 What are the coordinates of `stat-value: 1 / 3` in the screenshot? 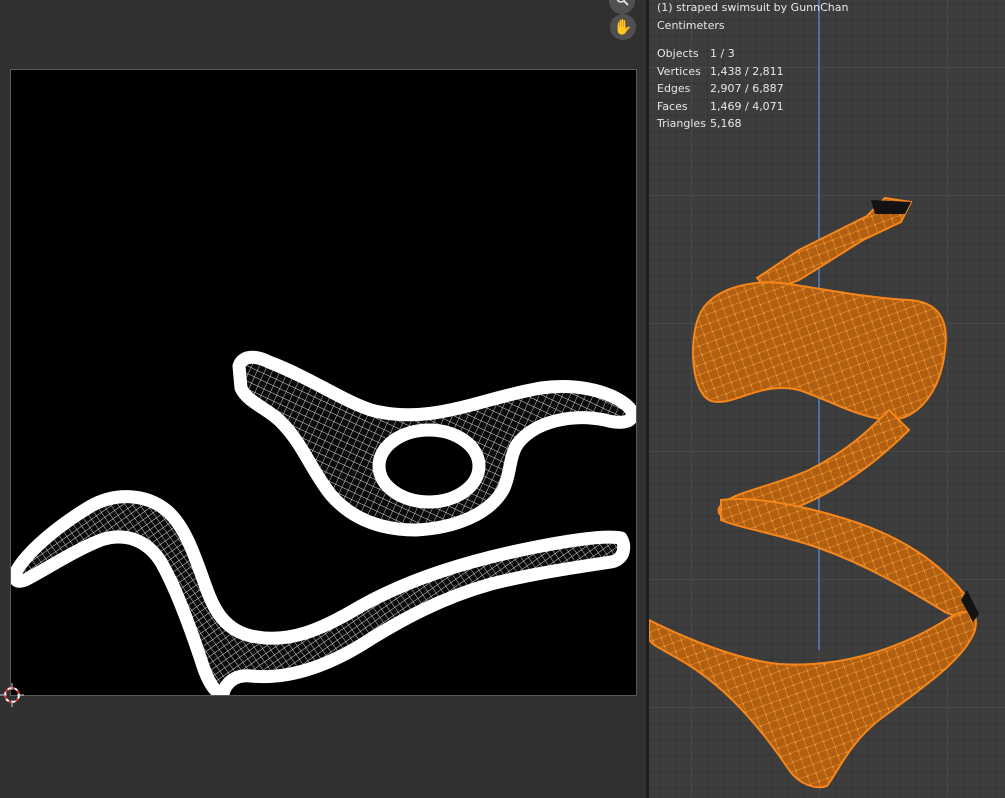 It's located at (722, 53).